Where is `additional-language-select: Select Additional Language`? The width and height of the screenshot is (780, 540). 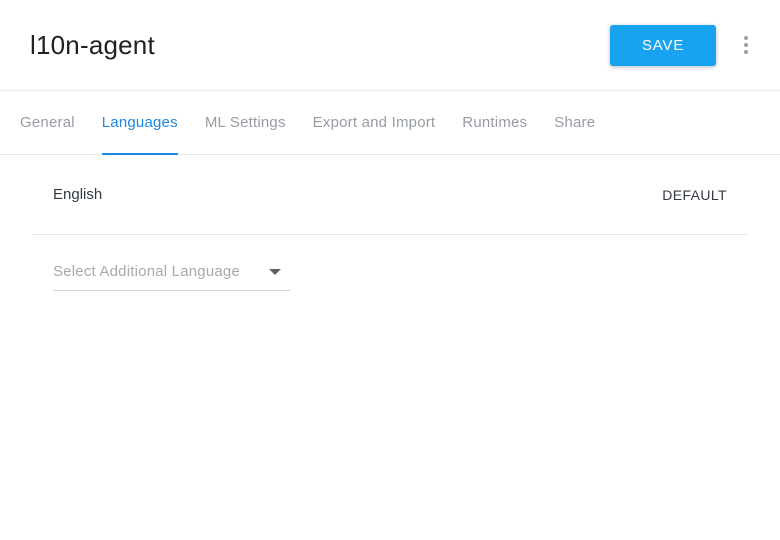 additional-language-select: Select Additional Language is located at coordinates (171, 272).